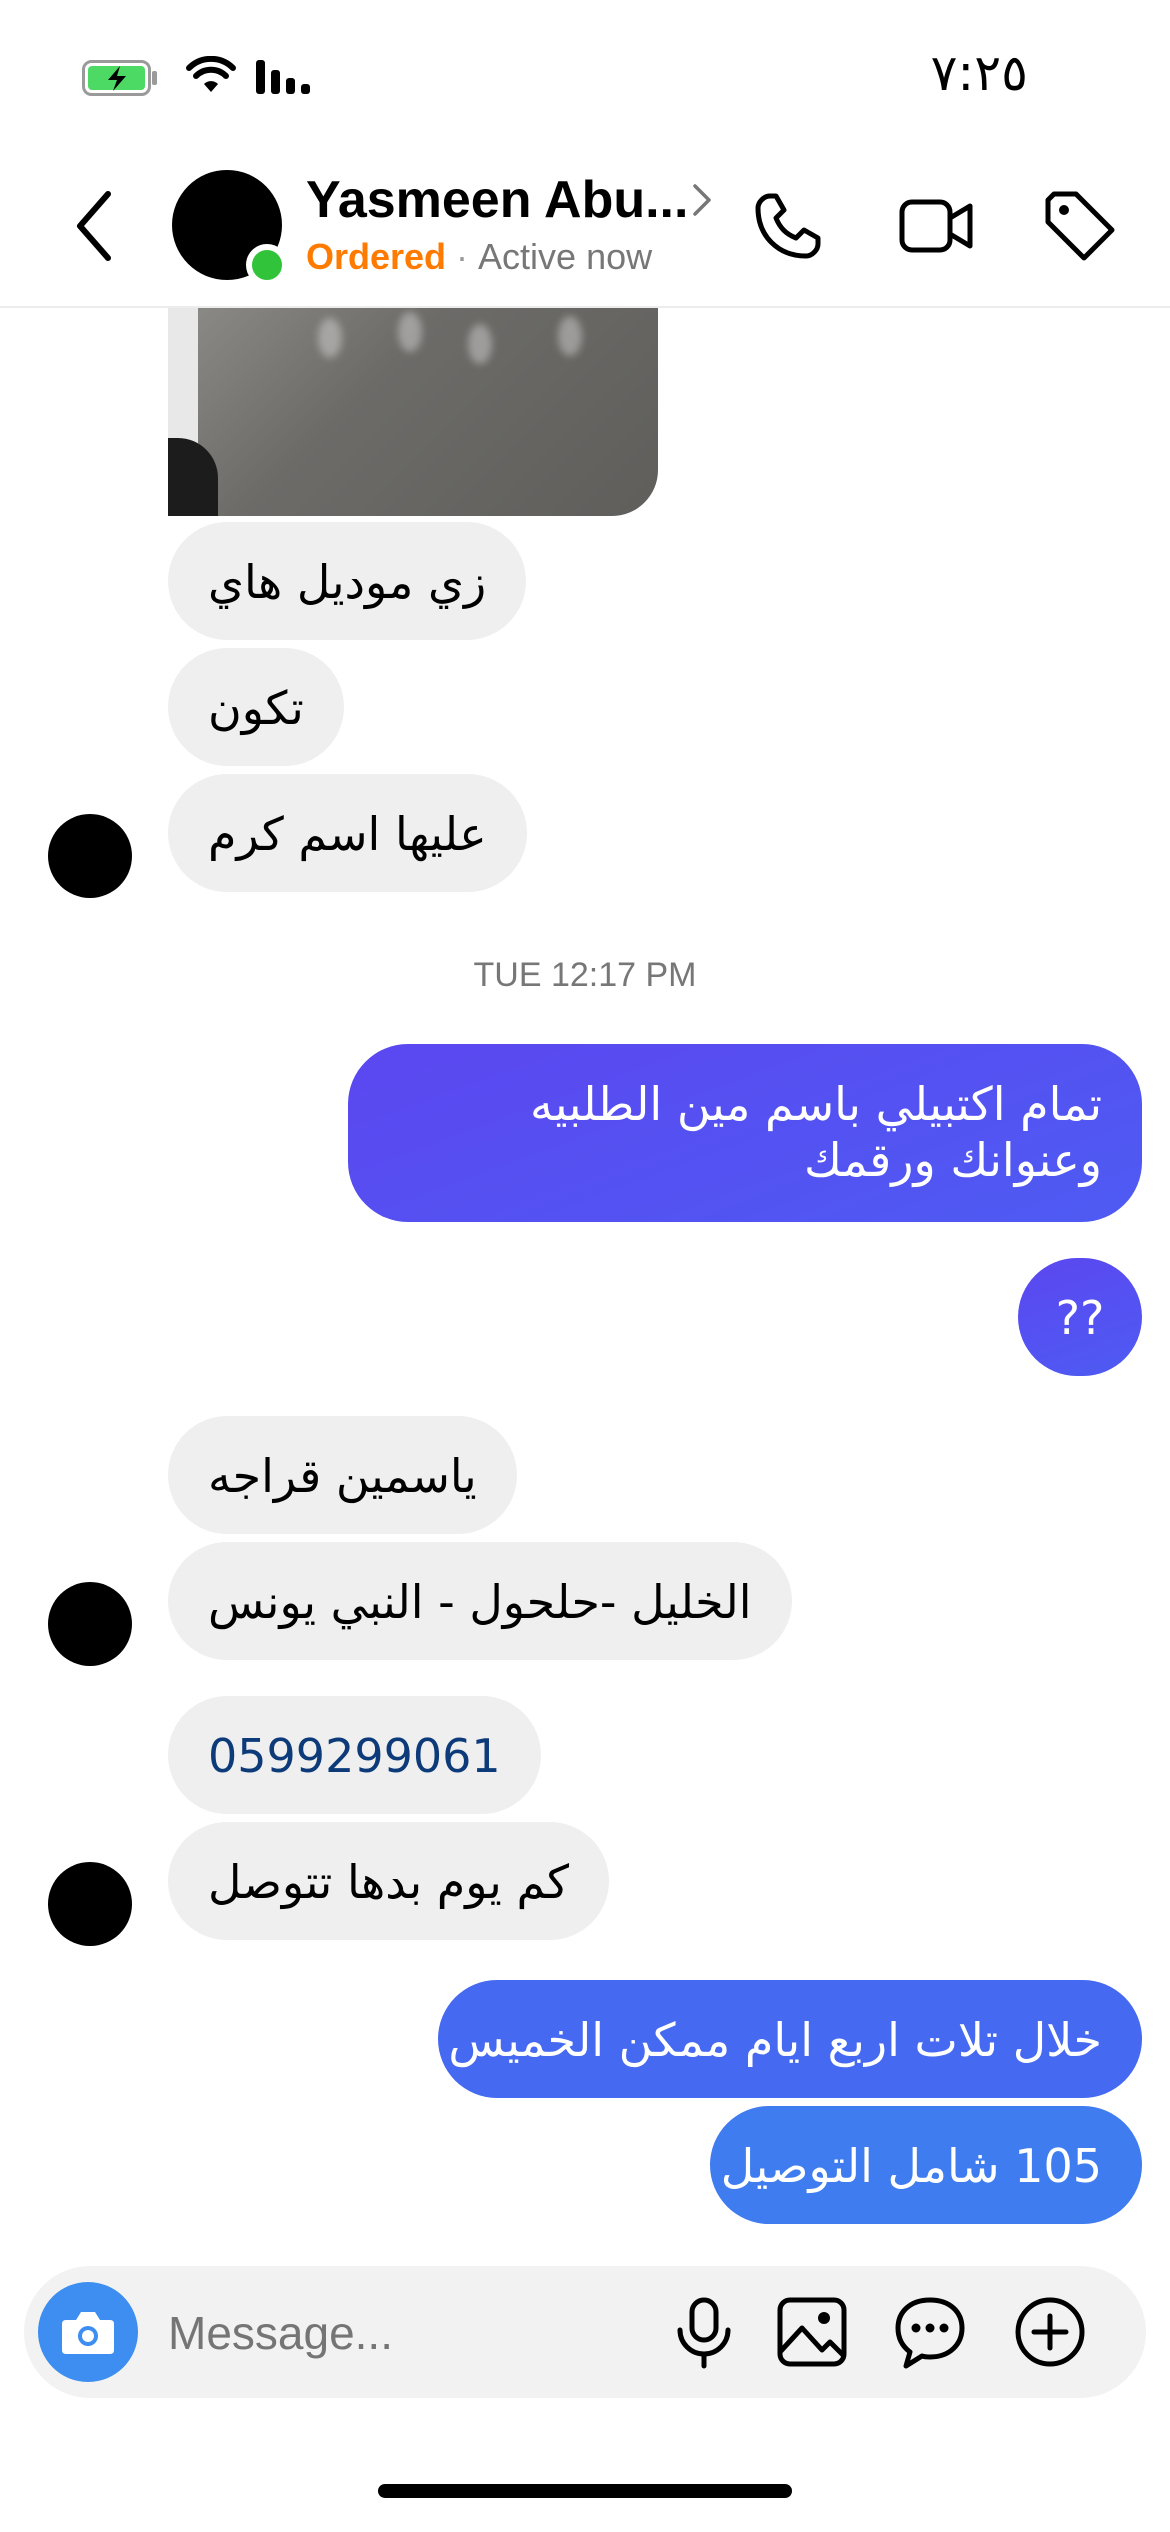 This screenshot has height=2532, width=1170. Describe the element at coordinates (211, 74) in the screenshot. I see `wifi-icon` at that location.